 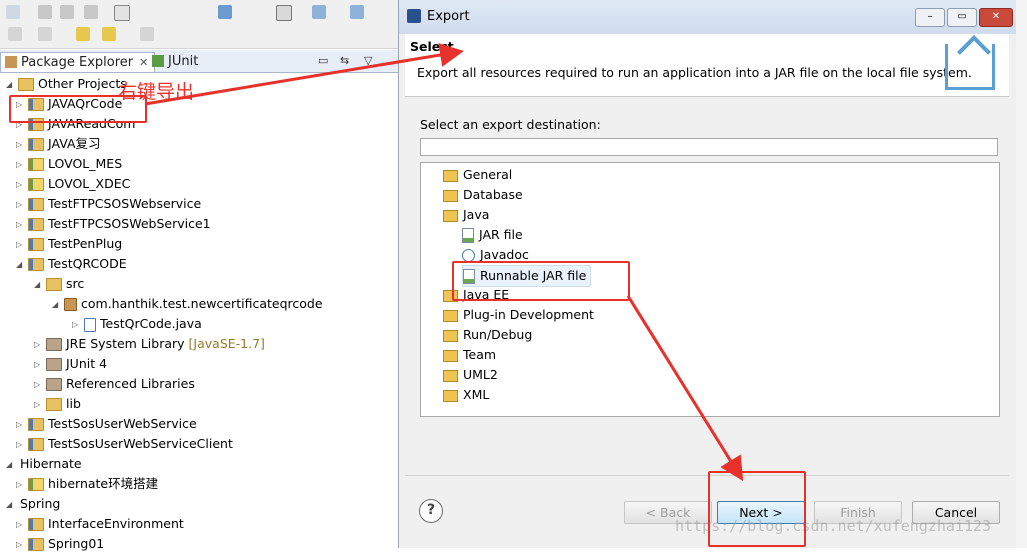 I want to click on destination-item: Plug-in Development, so click(x=518, y=315).